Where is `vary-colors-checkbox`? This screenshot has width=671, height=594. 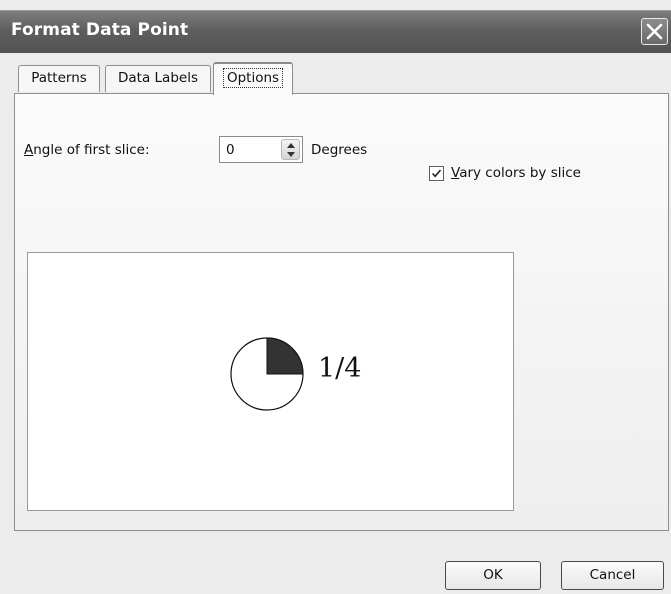 vary-colors-checkbox is located at coordinates (436, 173).